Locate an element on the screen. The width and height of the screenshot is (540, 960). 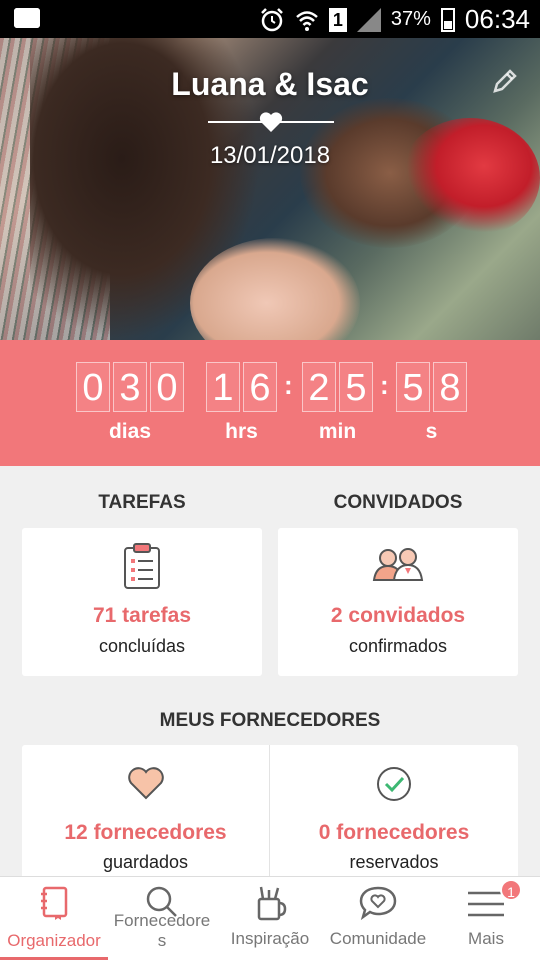
countdown-digit: 3 is located at coordinates (130, 387).